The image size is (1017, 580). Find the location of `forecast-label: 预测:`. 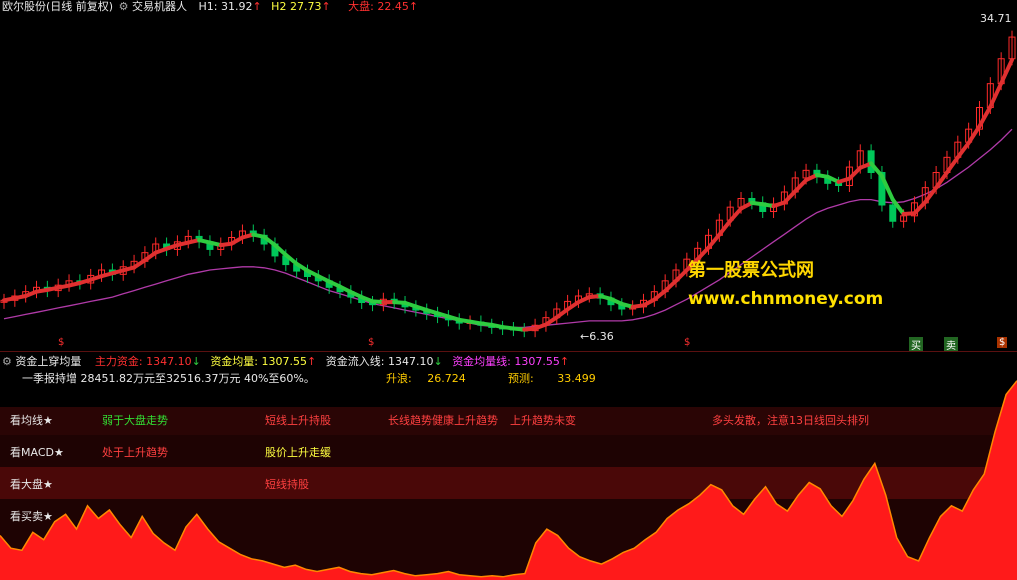

forecast-label: 预测: is located at coordinates (521, 378).